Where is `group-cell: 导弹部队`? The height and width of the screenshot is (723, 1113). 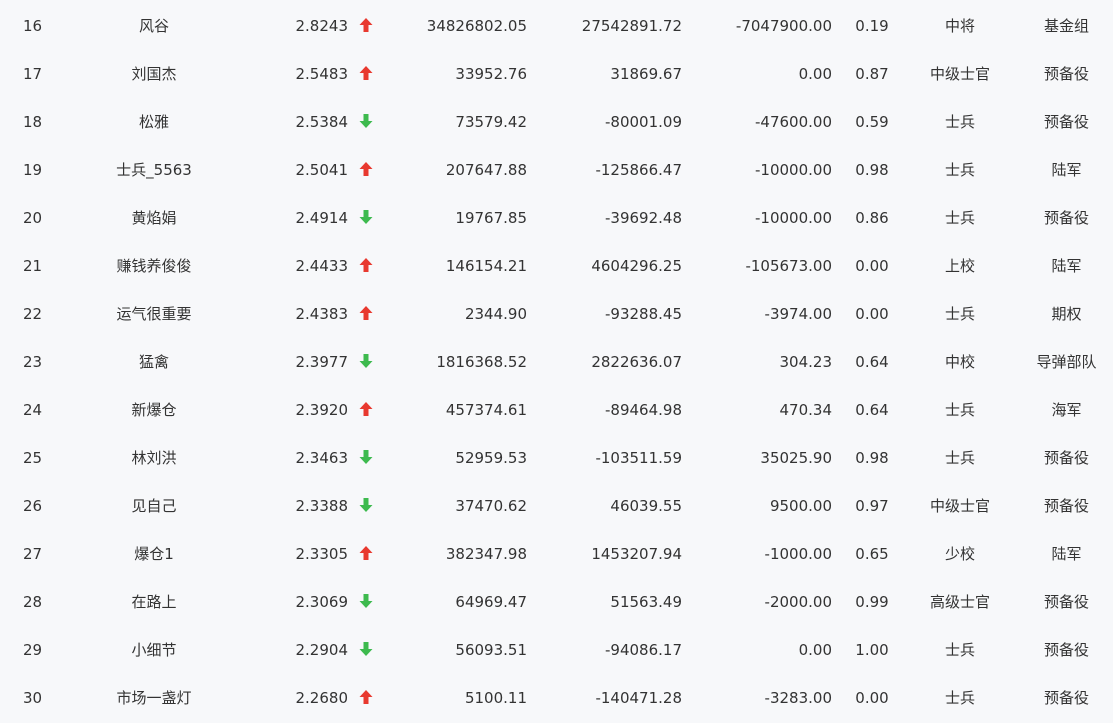
group-cell: 导弹部队 is located at coordinates (1066, 362).